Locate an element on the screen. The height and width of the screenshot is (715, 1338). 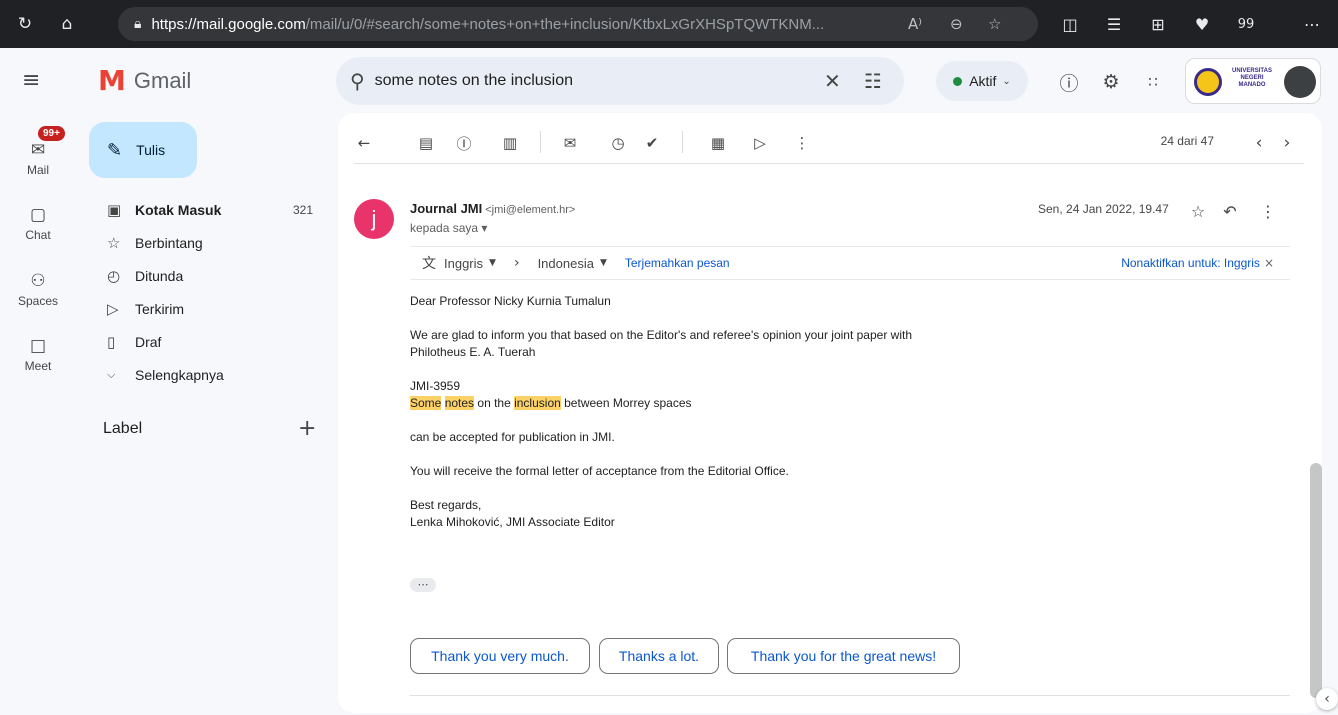
paper-id: JMI-3959 is located at coordinates (435, 386).